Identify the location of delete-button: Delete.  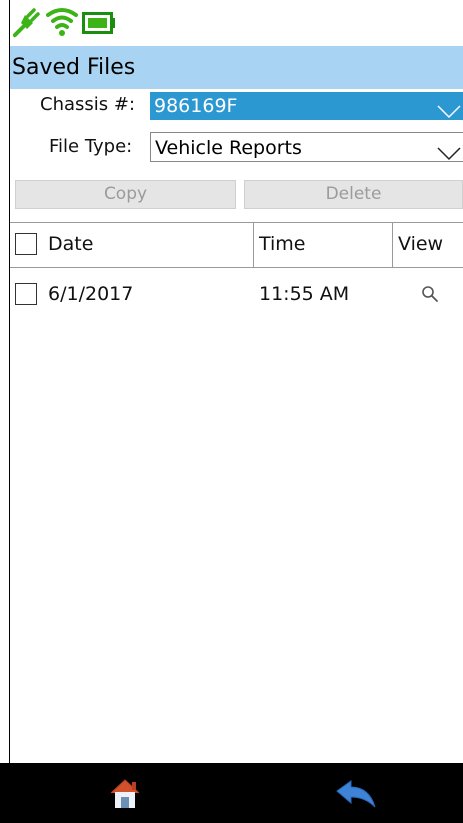
(353, 194).